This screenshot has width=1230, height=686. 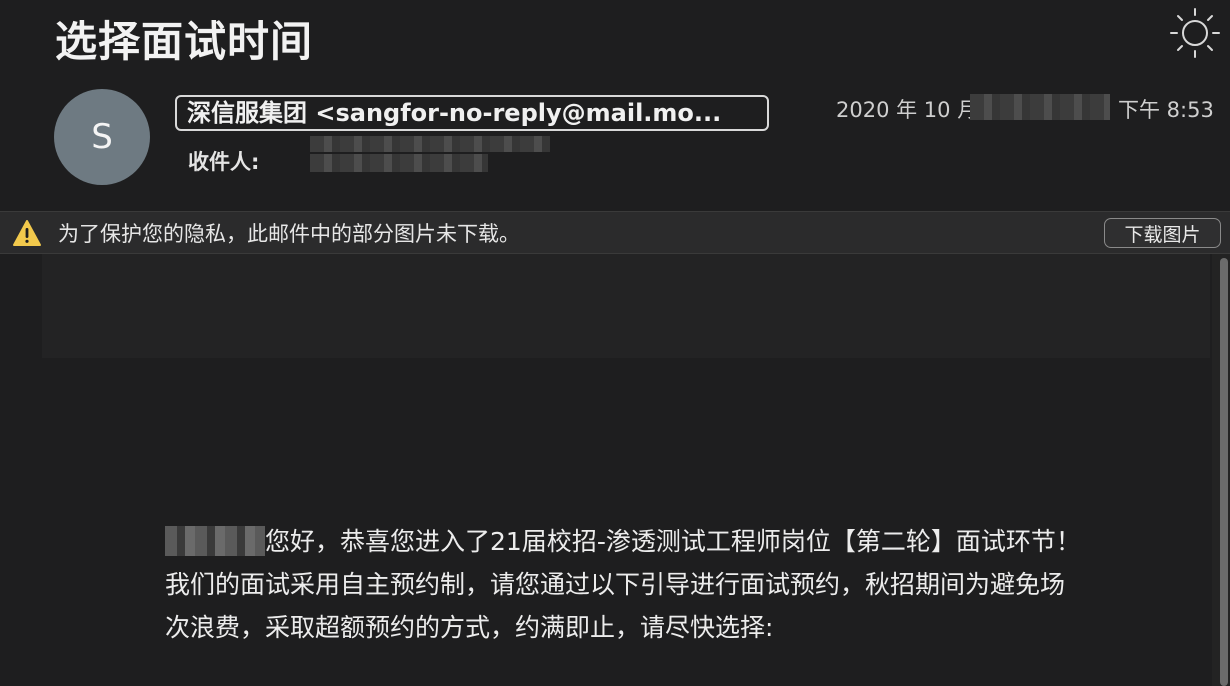 What do you see at coordinates (1166, 110) in the screenshot?
I see `time-label: 下午 8:53` at bounding box center [1166, 110].